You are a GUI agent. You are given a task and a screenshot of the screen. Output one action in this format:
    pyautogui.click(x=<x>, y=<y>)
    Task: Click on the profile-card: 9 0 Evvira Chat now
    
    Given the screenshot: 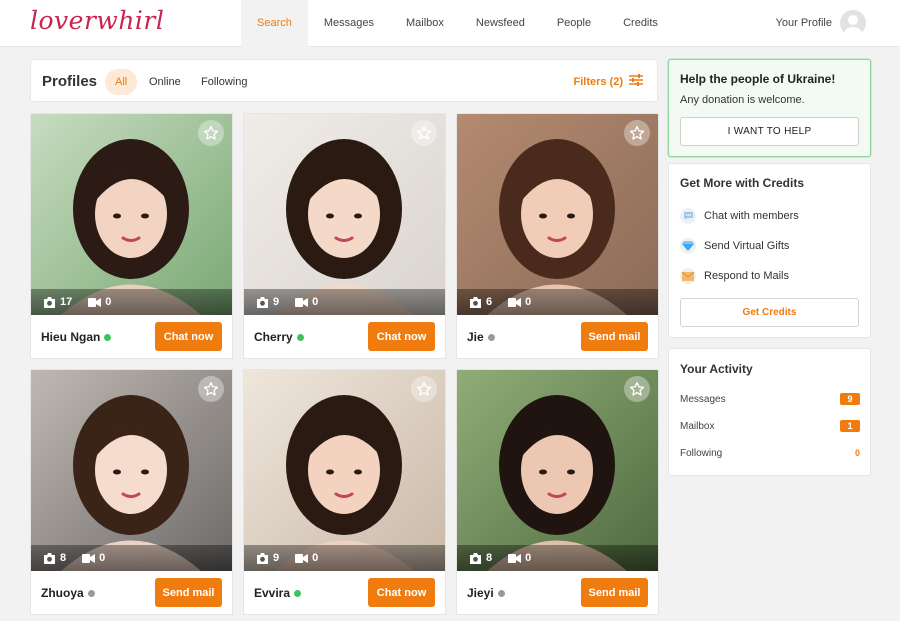 What is the action you would take?
    pyautogui.click(x=344, y=492)
    